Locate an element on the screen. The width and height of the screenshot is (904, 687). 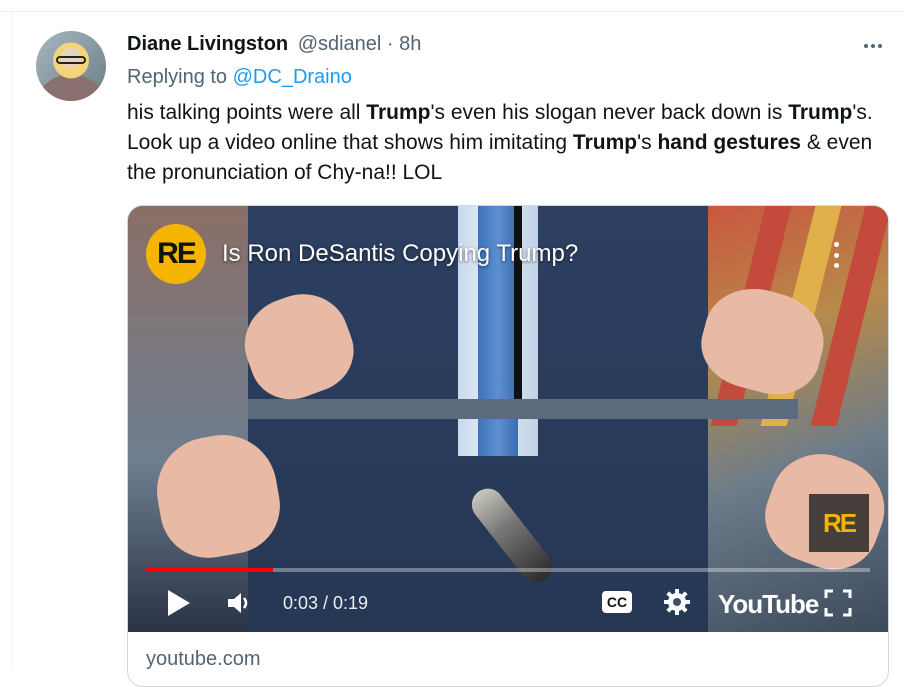
tweet-header: Diane Livingston @sdianel · 8h is located at coordinates (274, 44).